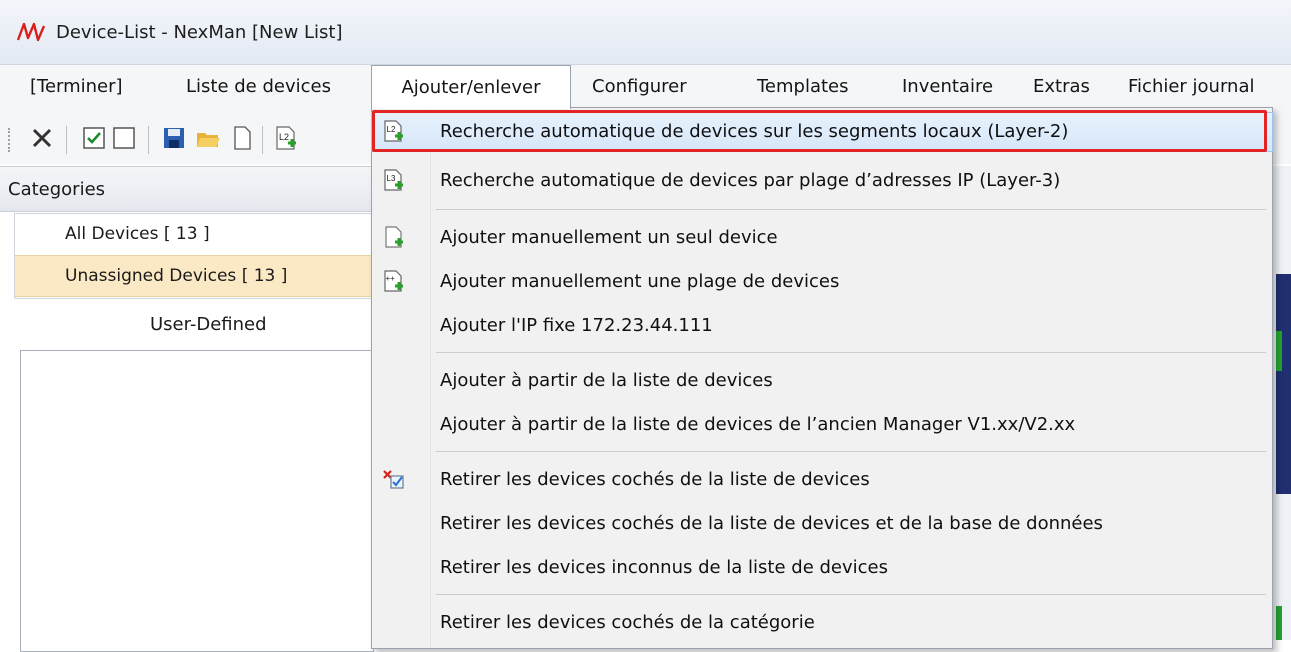  Describe the element at coordinates (645, 32) in the screenshot. I see `title-bar: Device-List - NexMan [New List]` at that location.